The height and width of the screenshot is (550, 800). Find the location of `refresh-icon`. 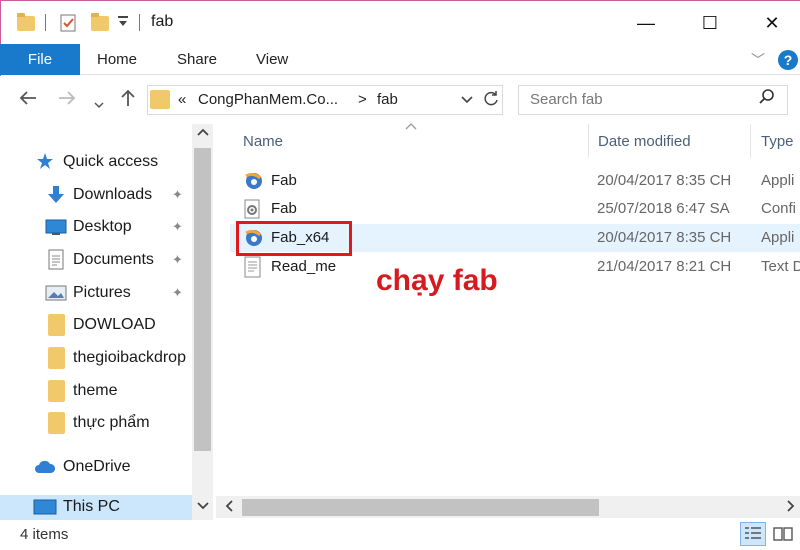

refresh-icon is located at coordinates (491, 101).